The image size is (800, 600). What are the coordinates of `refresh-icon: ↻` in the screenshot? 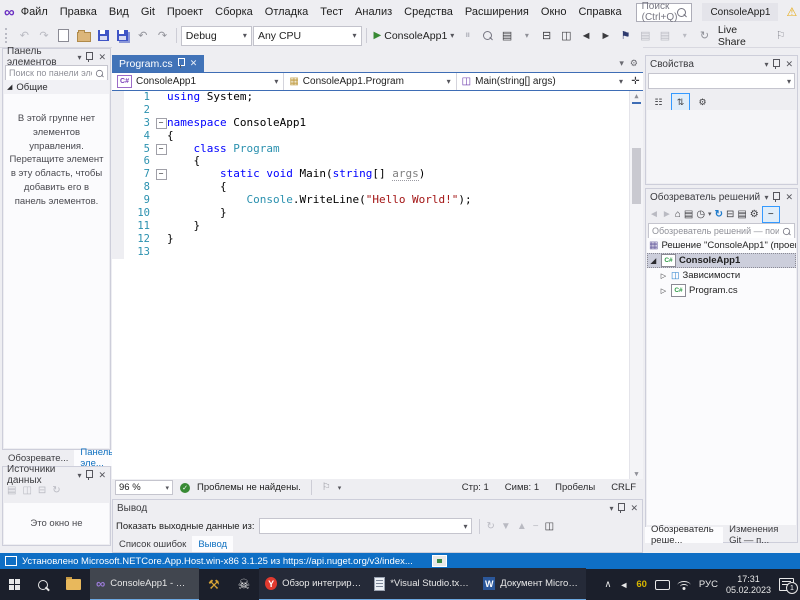 It's located at (719, 214).